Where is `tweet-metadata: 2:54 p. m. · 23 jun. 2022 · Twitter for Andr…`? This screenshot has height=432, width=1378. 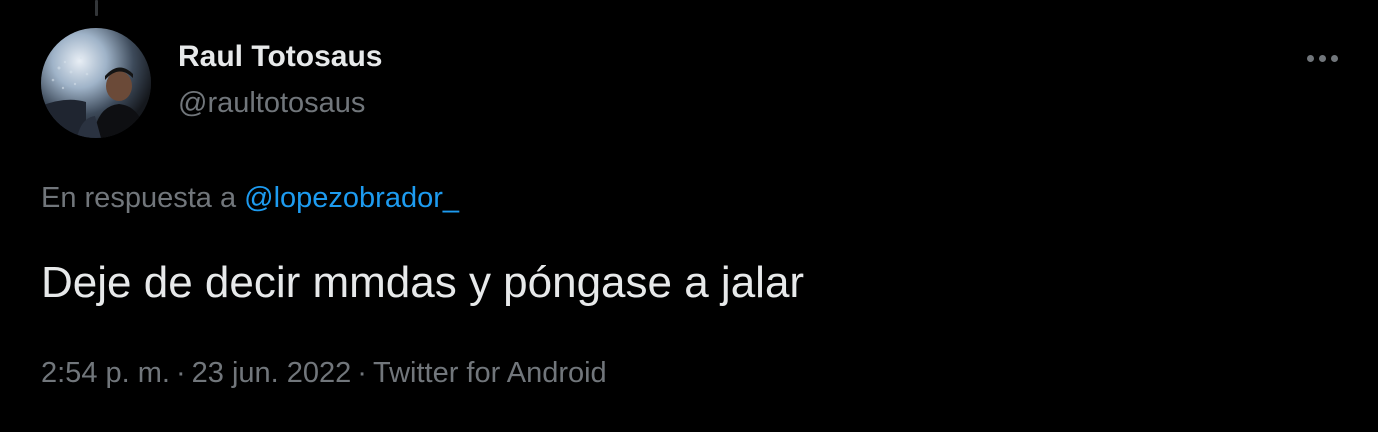 tweet-metadata: 2:54 p. m. · 23 jun. 2022 · Twitter for Andr… is located at coordinates (324, 373).